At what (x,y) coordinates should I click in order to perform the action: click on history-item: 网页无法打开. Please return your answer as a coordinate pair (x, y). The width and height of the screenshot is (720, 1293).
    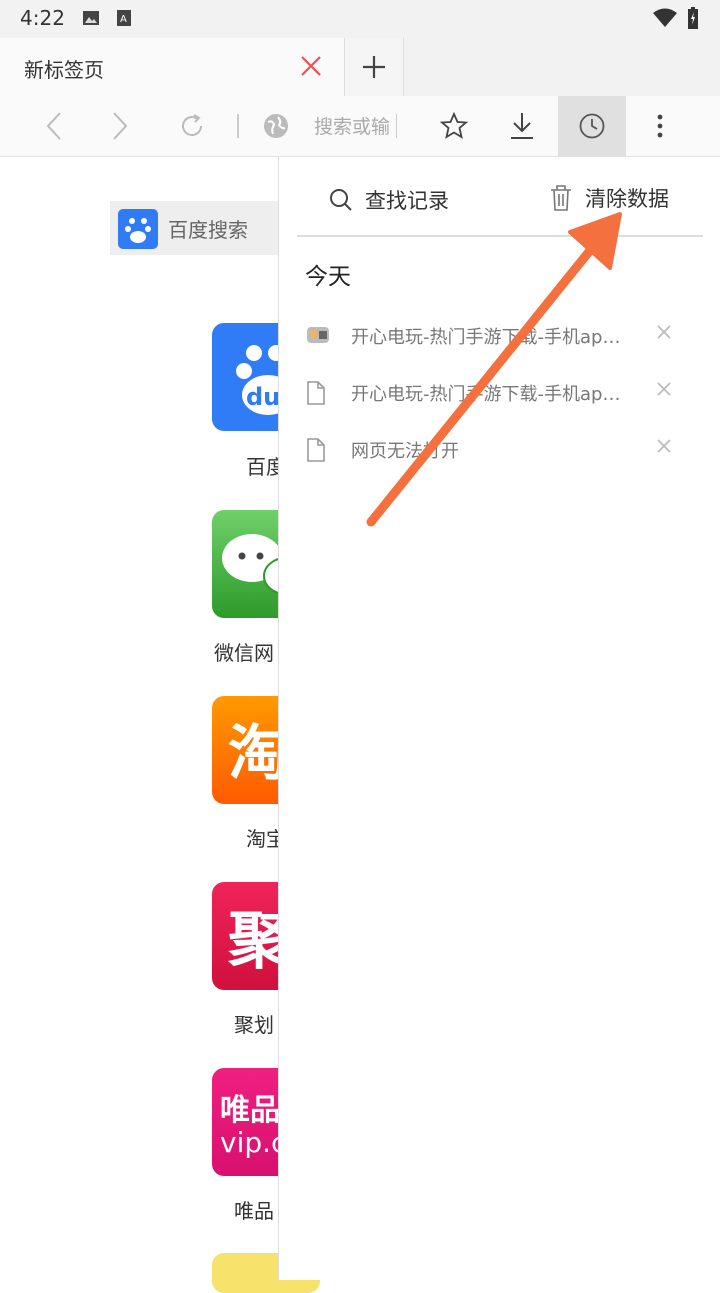
    Looking at the image, I should click on (499, 449).